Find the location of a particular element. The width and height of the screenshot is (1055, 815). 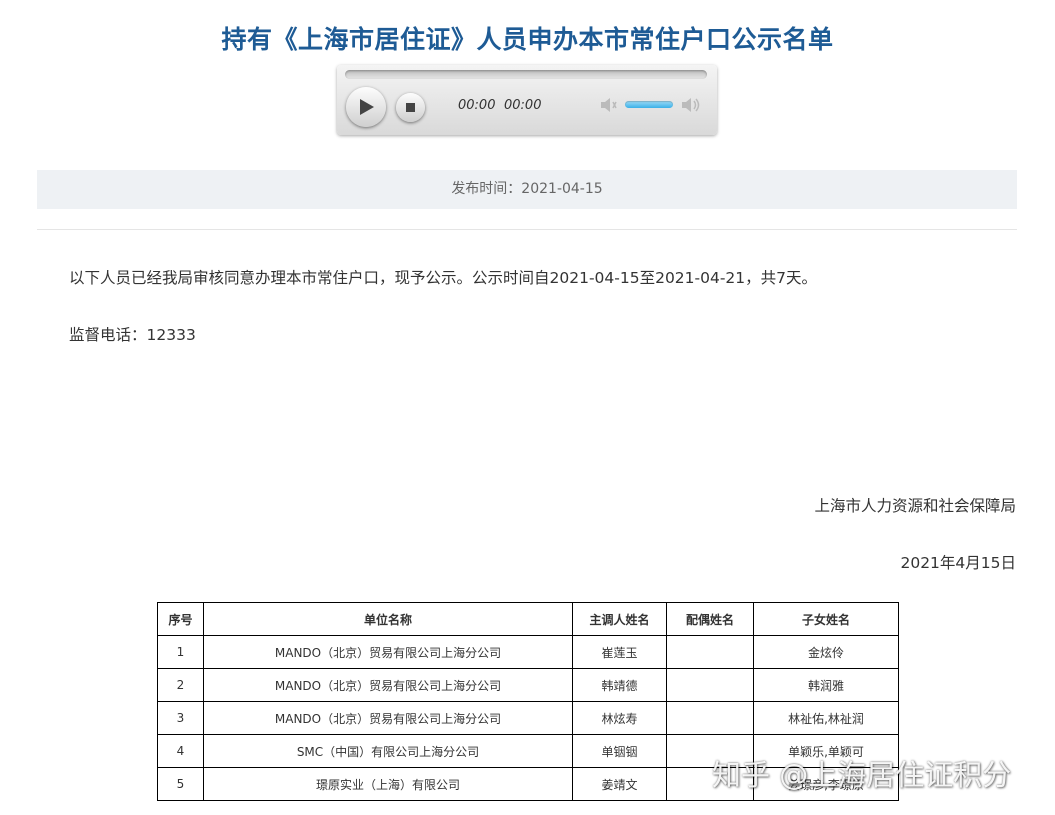

divider is located at coordinates (527, 229).